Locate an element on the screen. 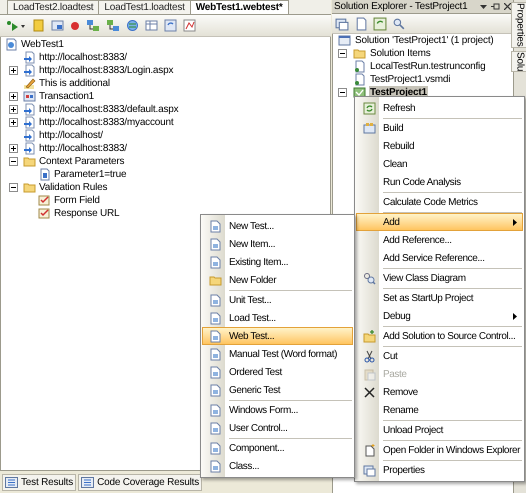  menu-item: Remove is located at coordinates (439, 392).